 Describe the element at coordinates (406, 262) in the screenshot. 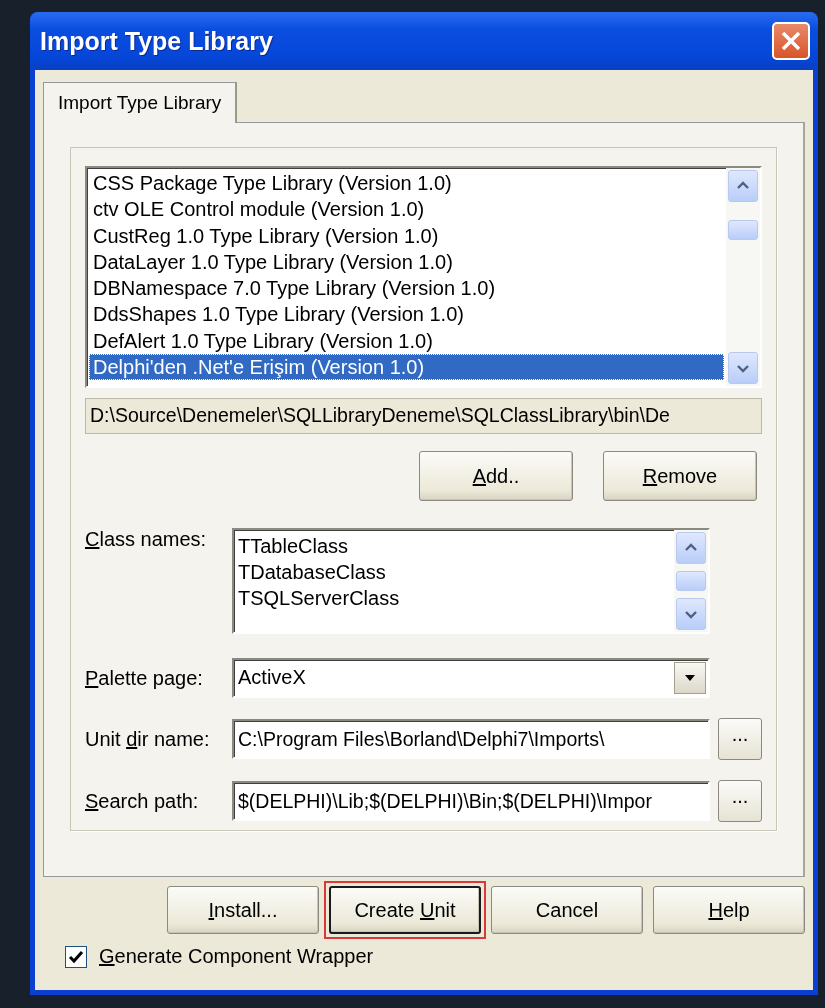

I see `list-item: DataLayer 1.0 Type Library (Version 1.0)` at that location.